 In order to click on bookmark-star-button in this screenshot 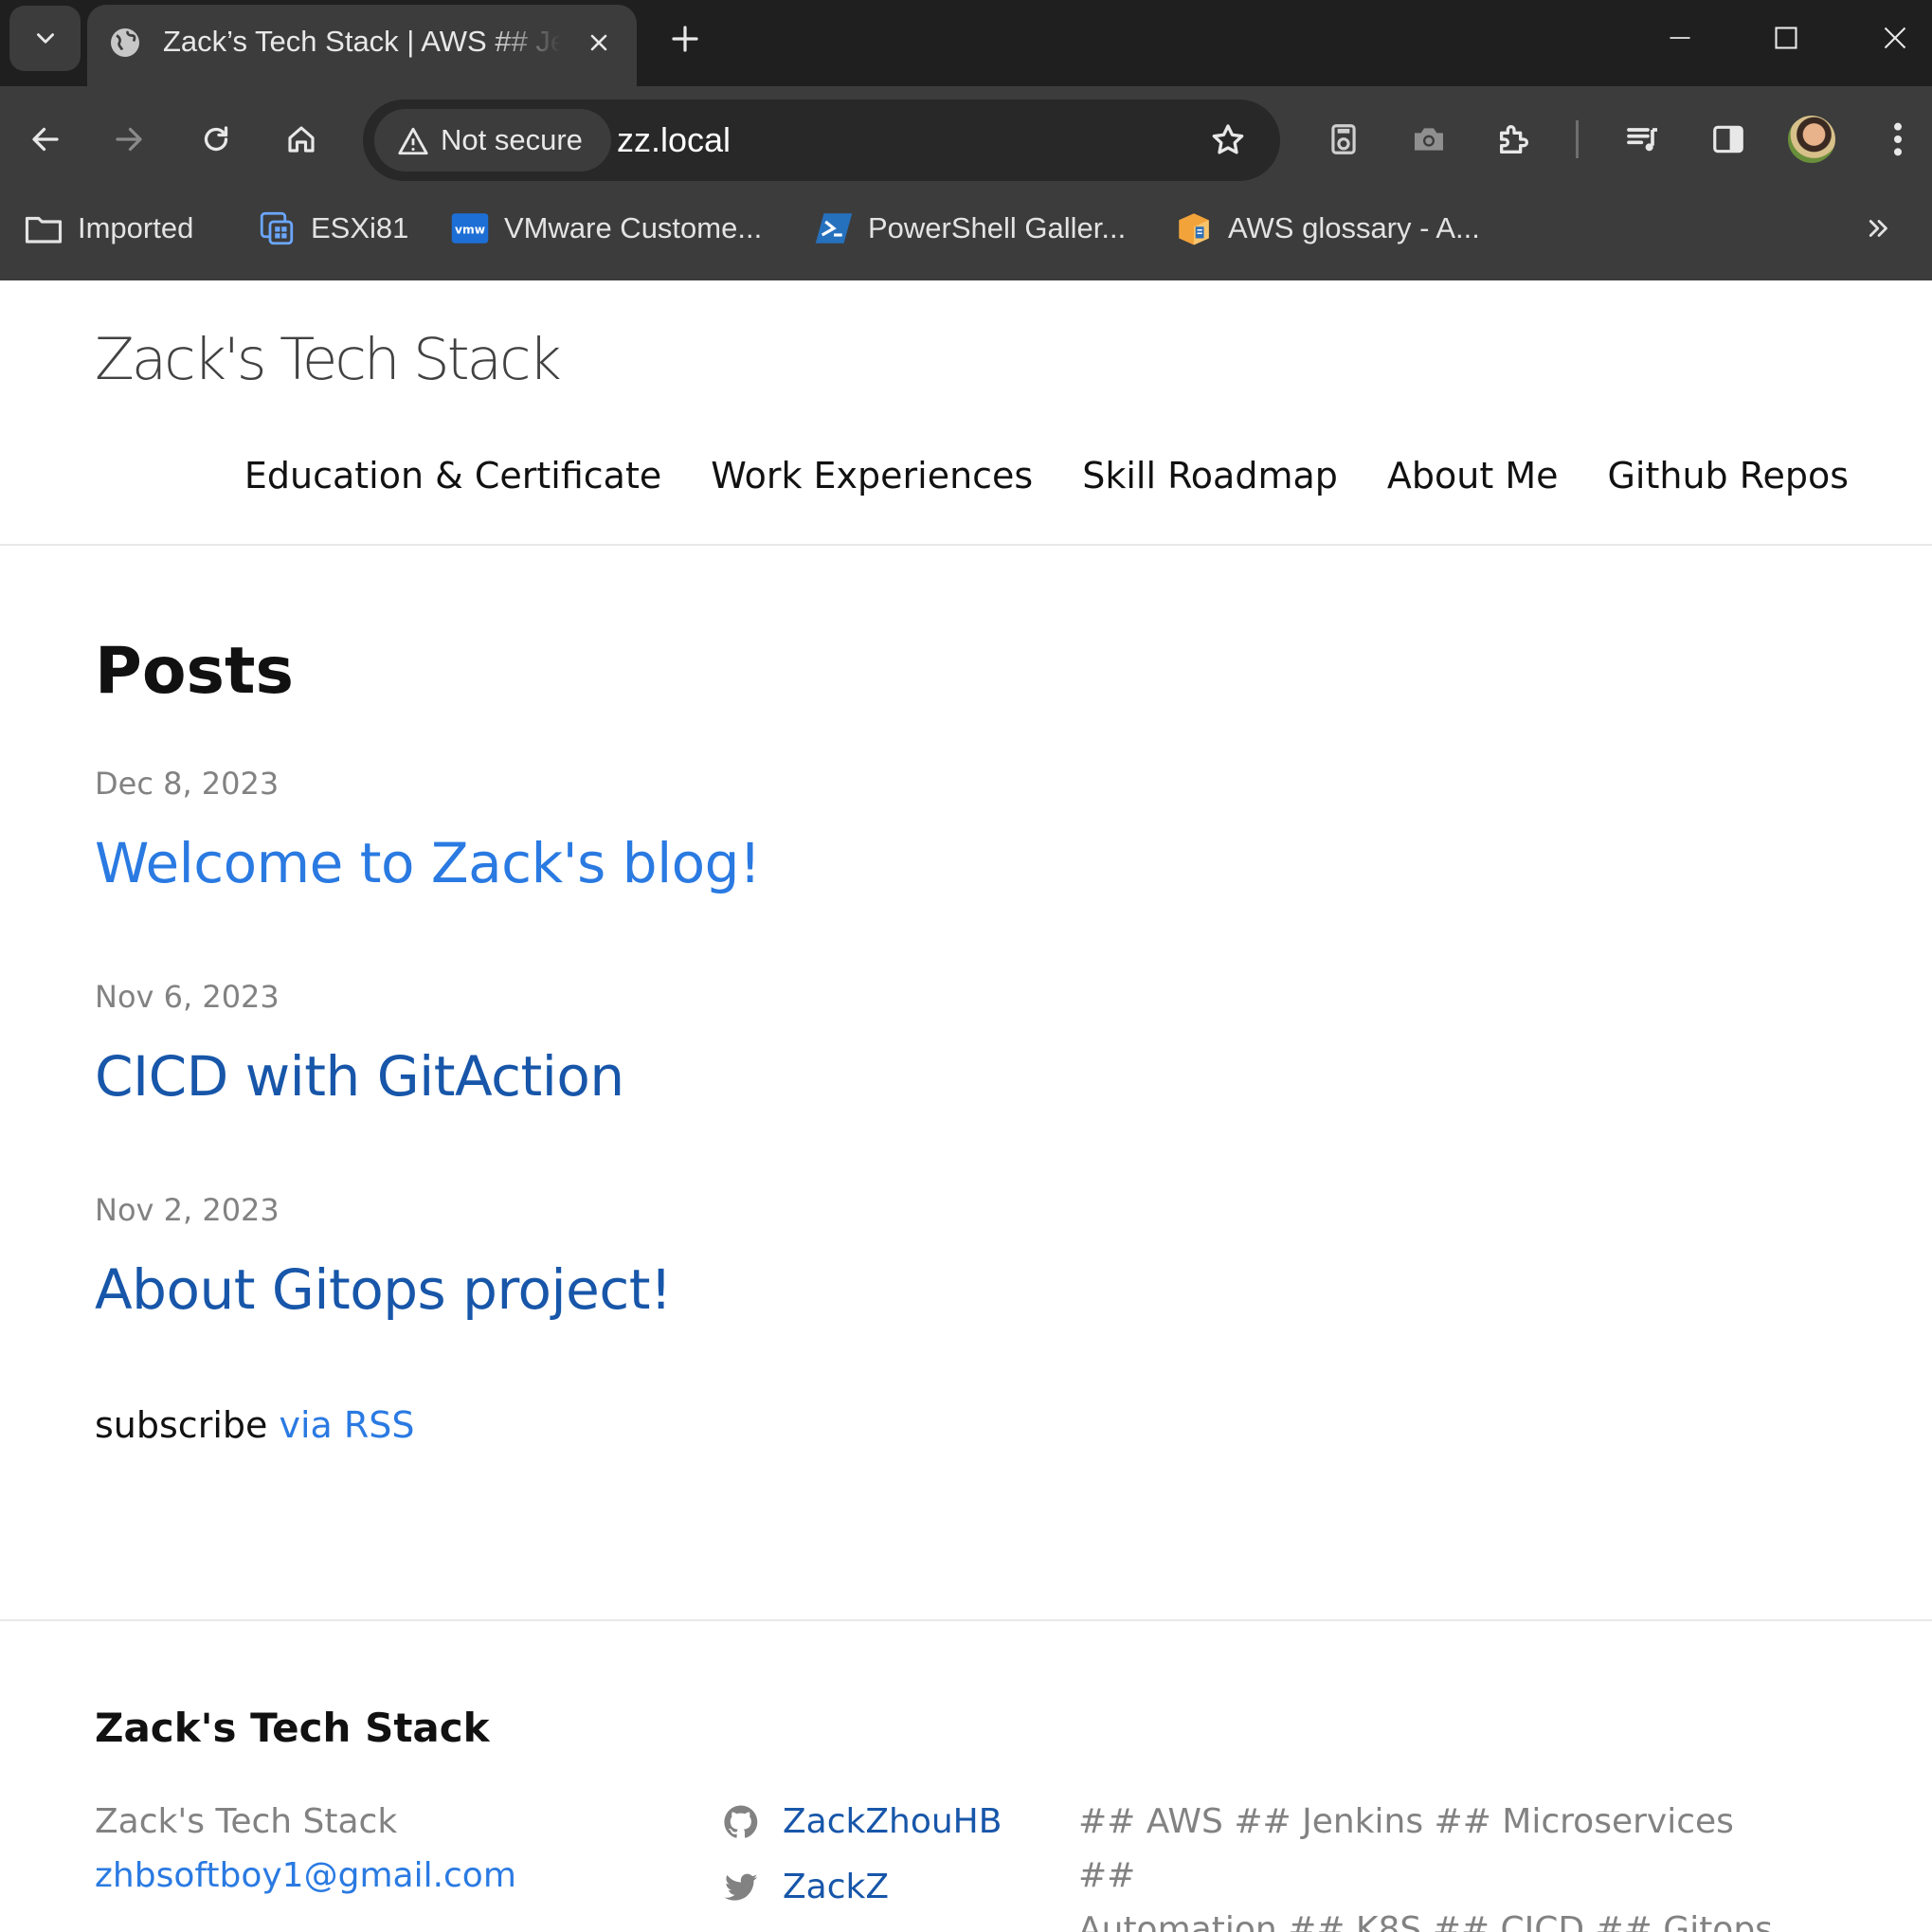, I will do `click(1228, 140)`.